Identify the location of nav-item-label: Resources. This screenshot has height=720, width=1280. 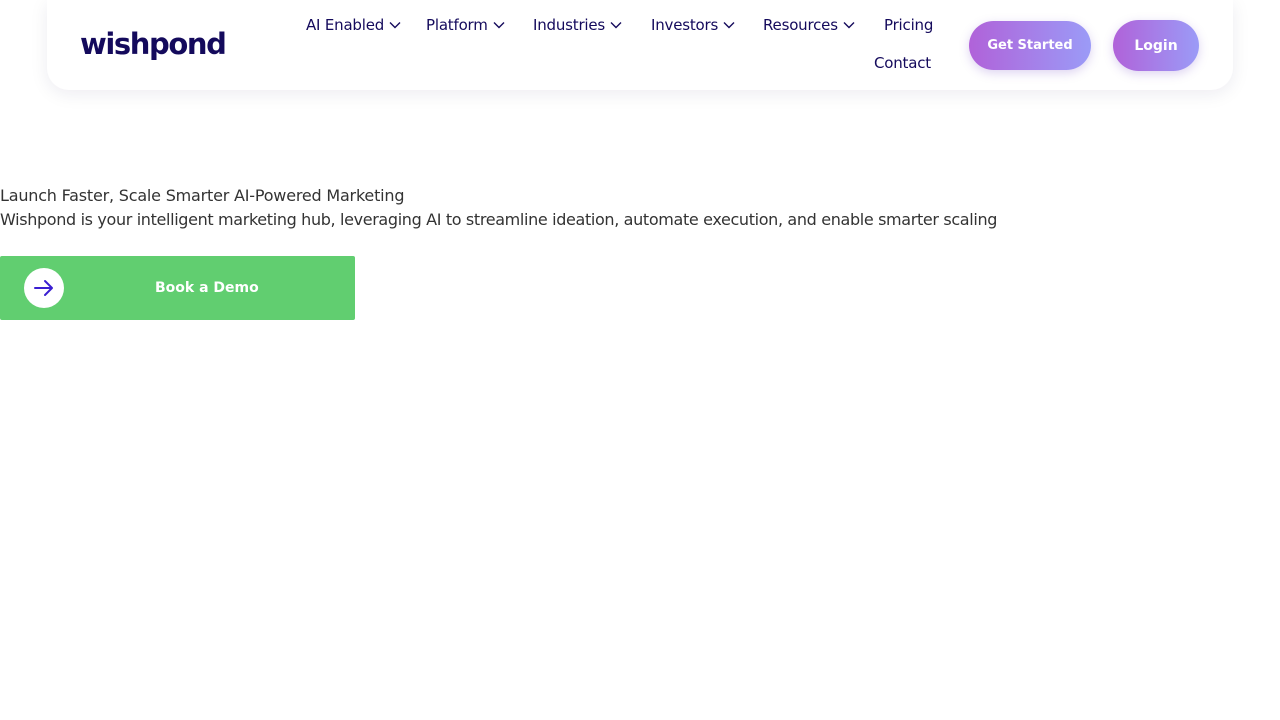
(800, 25).